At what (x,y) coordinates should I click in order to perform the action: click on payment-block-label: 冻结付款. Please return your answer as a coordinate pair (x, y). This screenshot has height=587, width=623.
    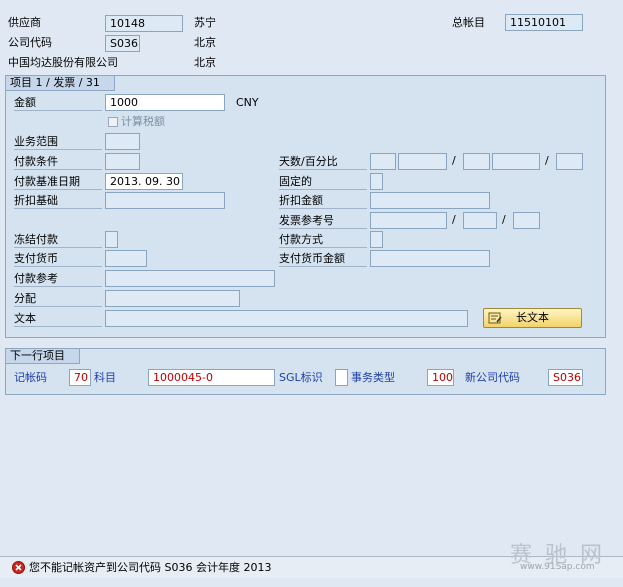
    Looking at the image, I should click on (58, 240).